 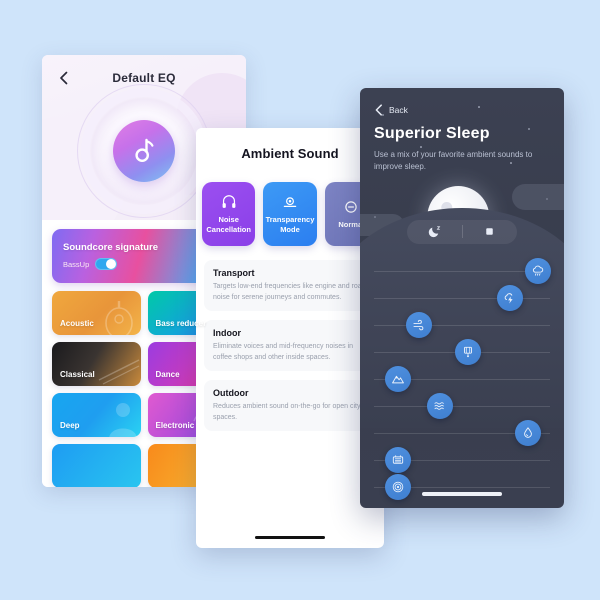 I want to click on back-button: Back, so click(x=462, y=110).